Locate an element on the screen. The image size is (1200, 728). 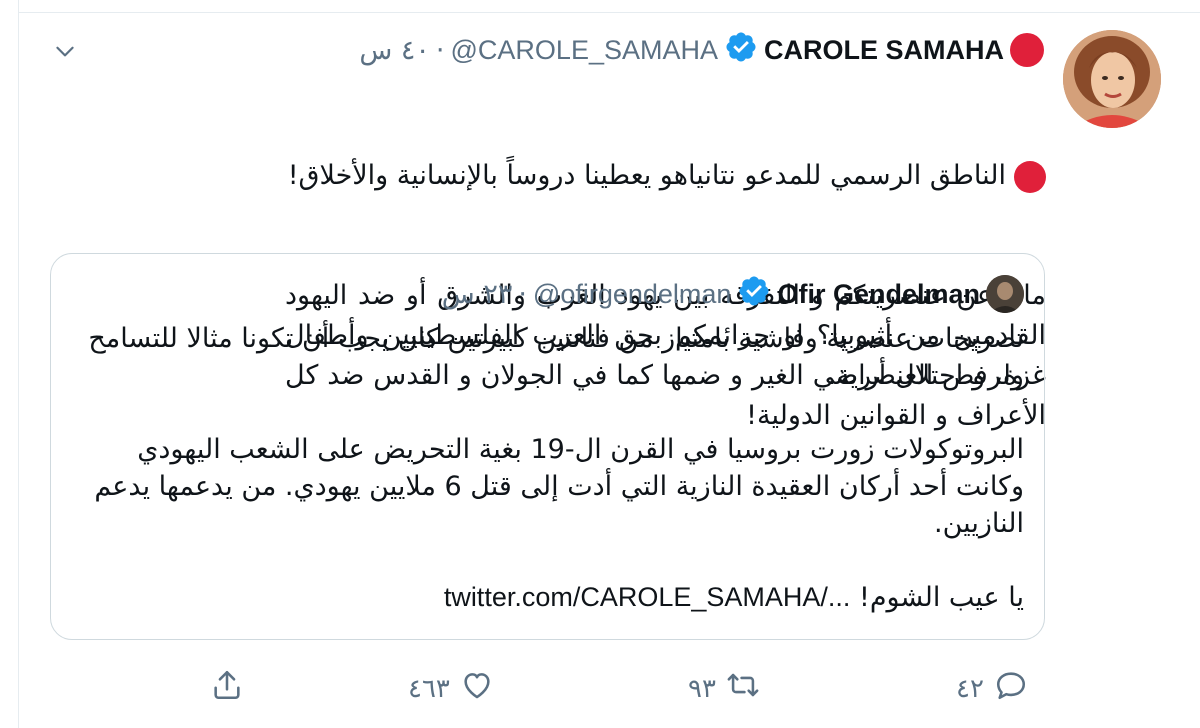
quoted-handle: @ofirgendelman is located at coordinates (632, 294).